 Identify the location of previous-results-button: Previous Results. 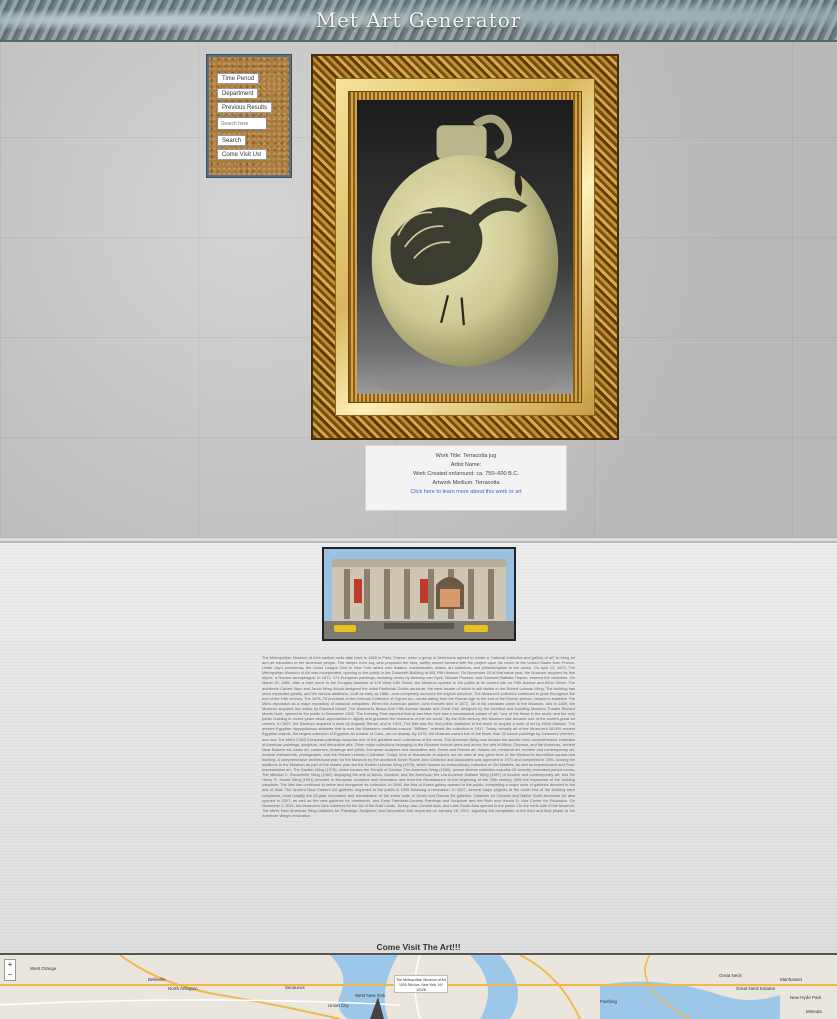
(245, 107).